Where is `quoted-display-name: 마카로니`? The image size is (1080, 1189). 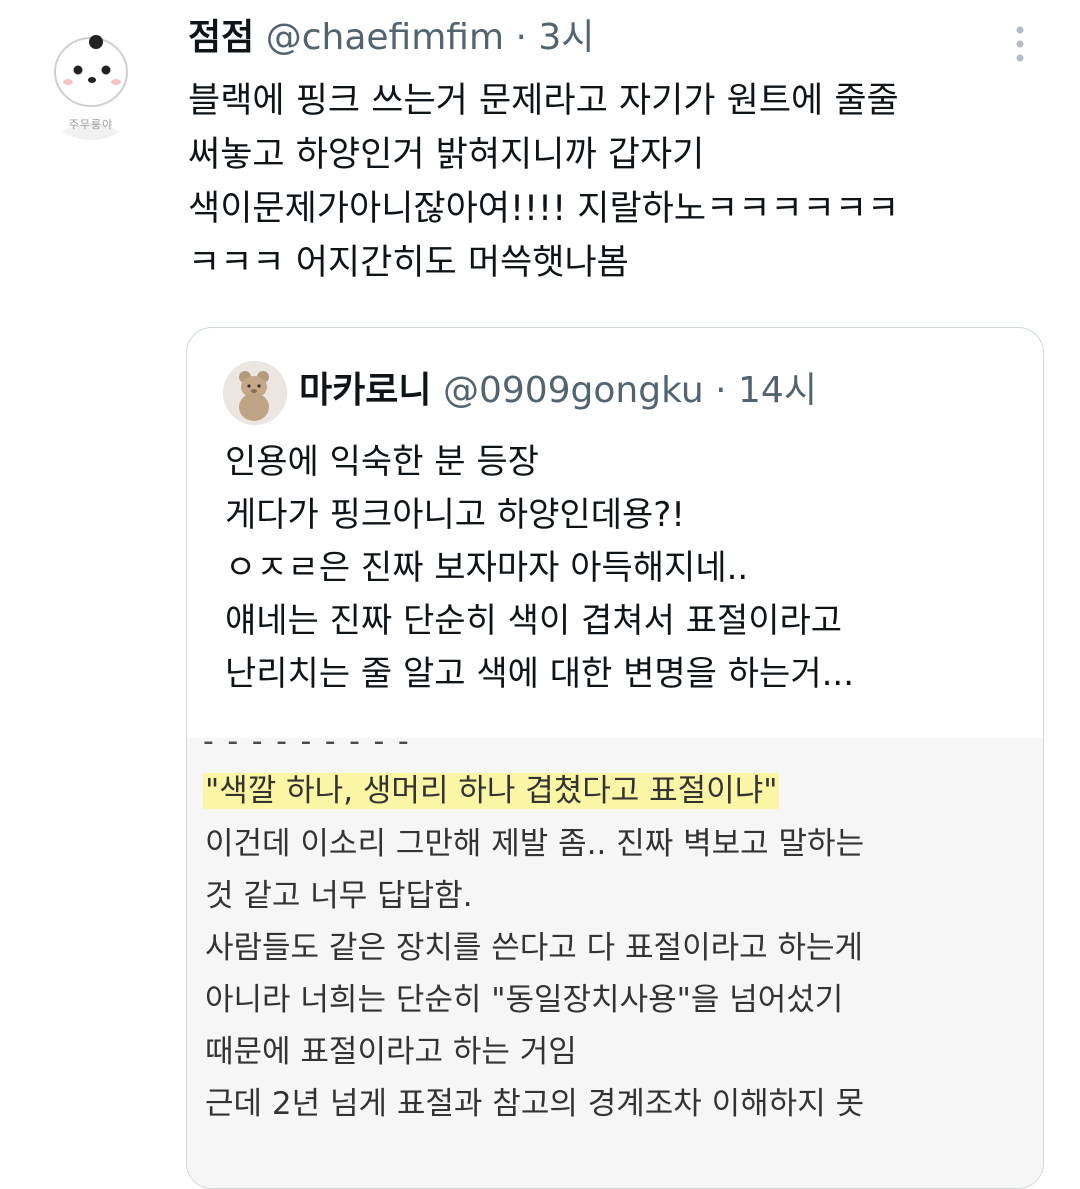
quoted-display-name: 마카로니 is located at coordinates (365, 390).